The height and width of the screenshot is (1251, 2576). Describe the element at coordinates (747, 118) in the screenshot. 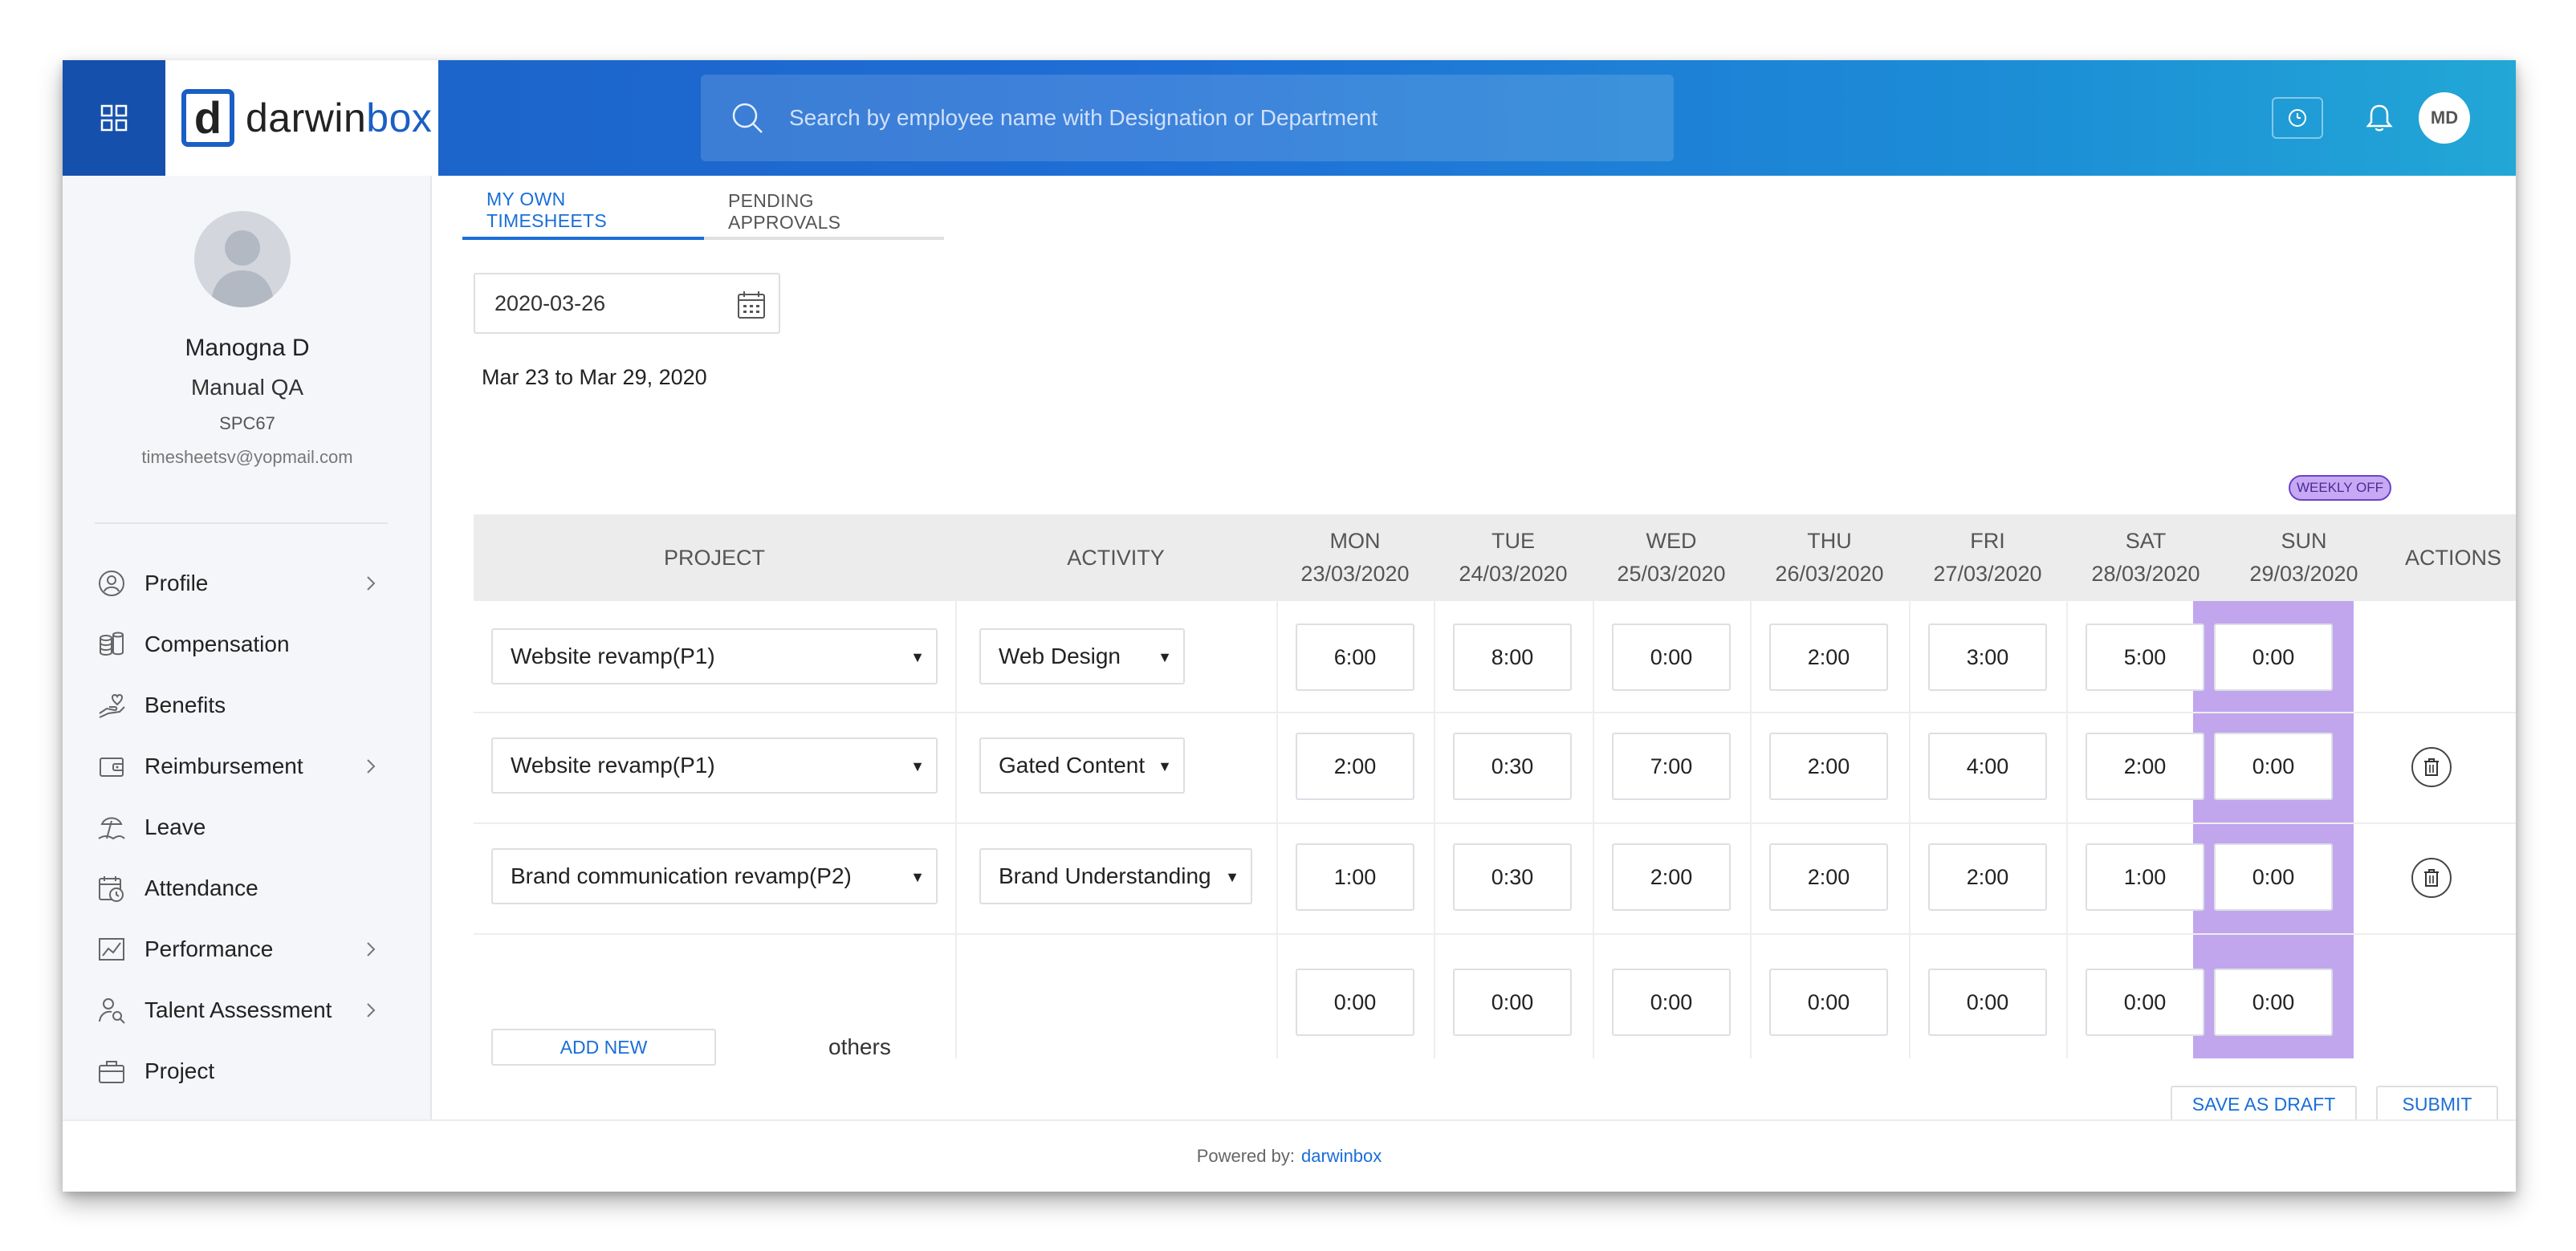

I see `search-icon` at that location.